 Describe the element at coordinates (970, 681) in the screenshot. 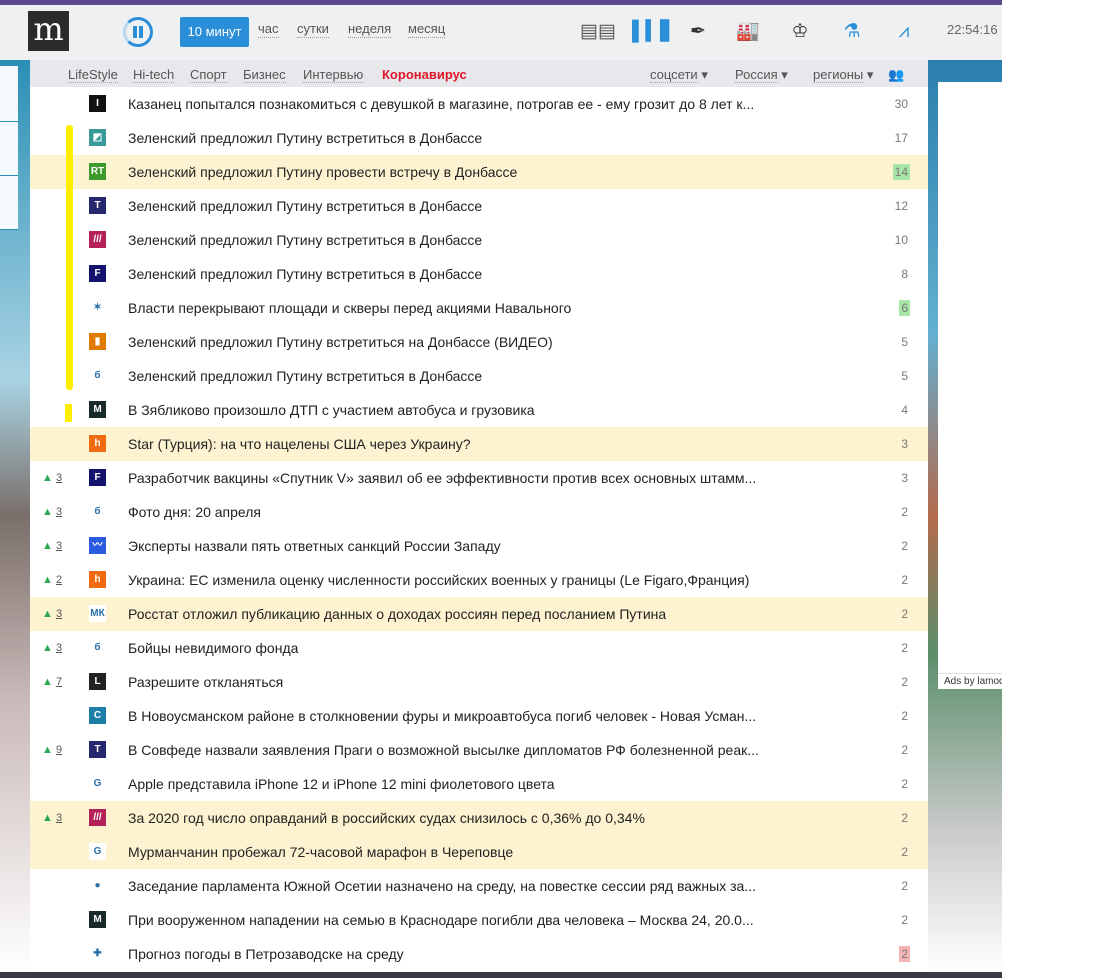

I see `ad-label: Ads by lamoda` at that location.